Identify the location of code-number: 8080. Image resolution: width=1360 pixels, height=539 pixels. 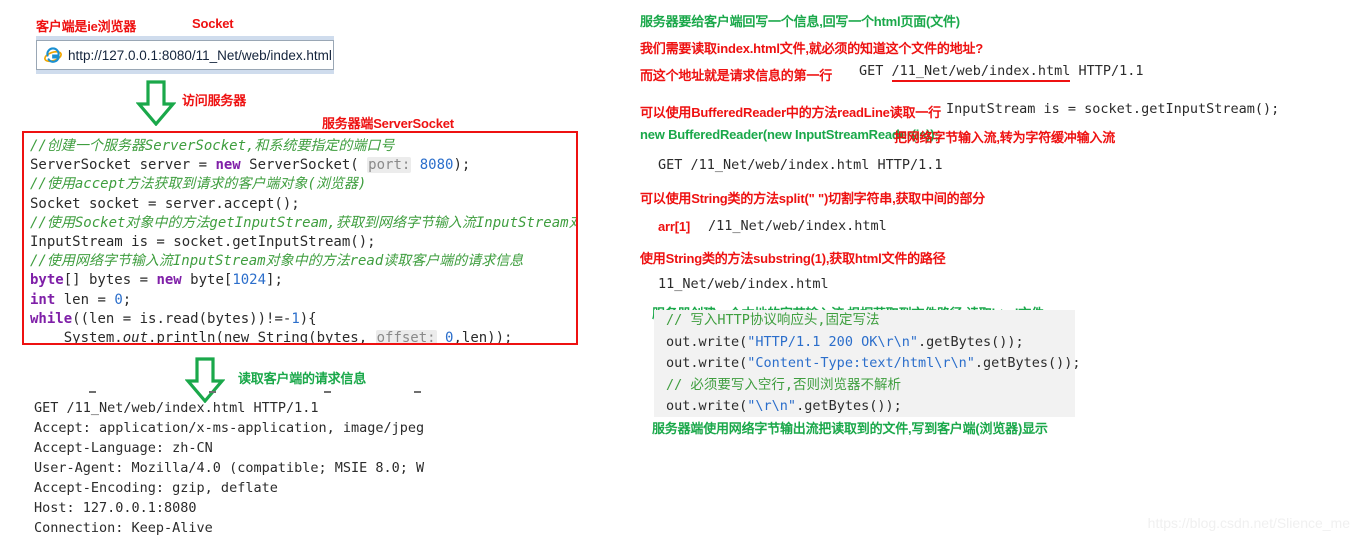
(432, 165).